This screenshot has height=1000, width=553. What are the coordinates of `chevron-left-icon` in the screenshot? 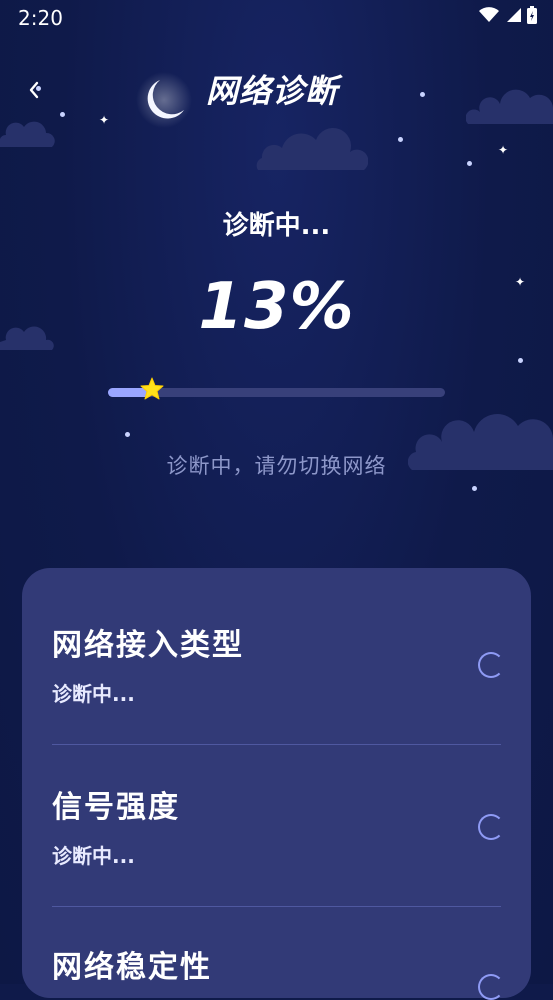 It's located at (34, 90).